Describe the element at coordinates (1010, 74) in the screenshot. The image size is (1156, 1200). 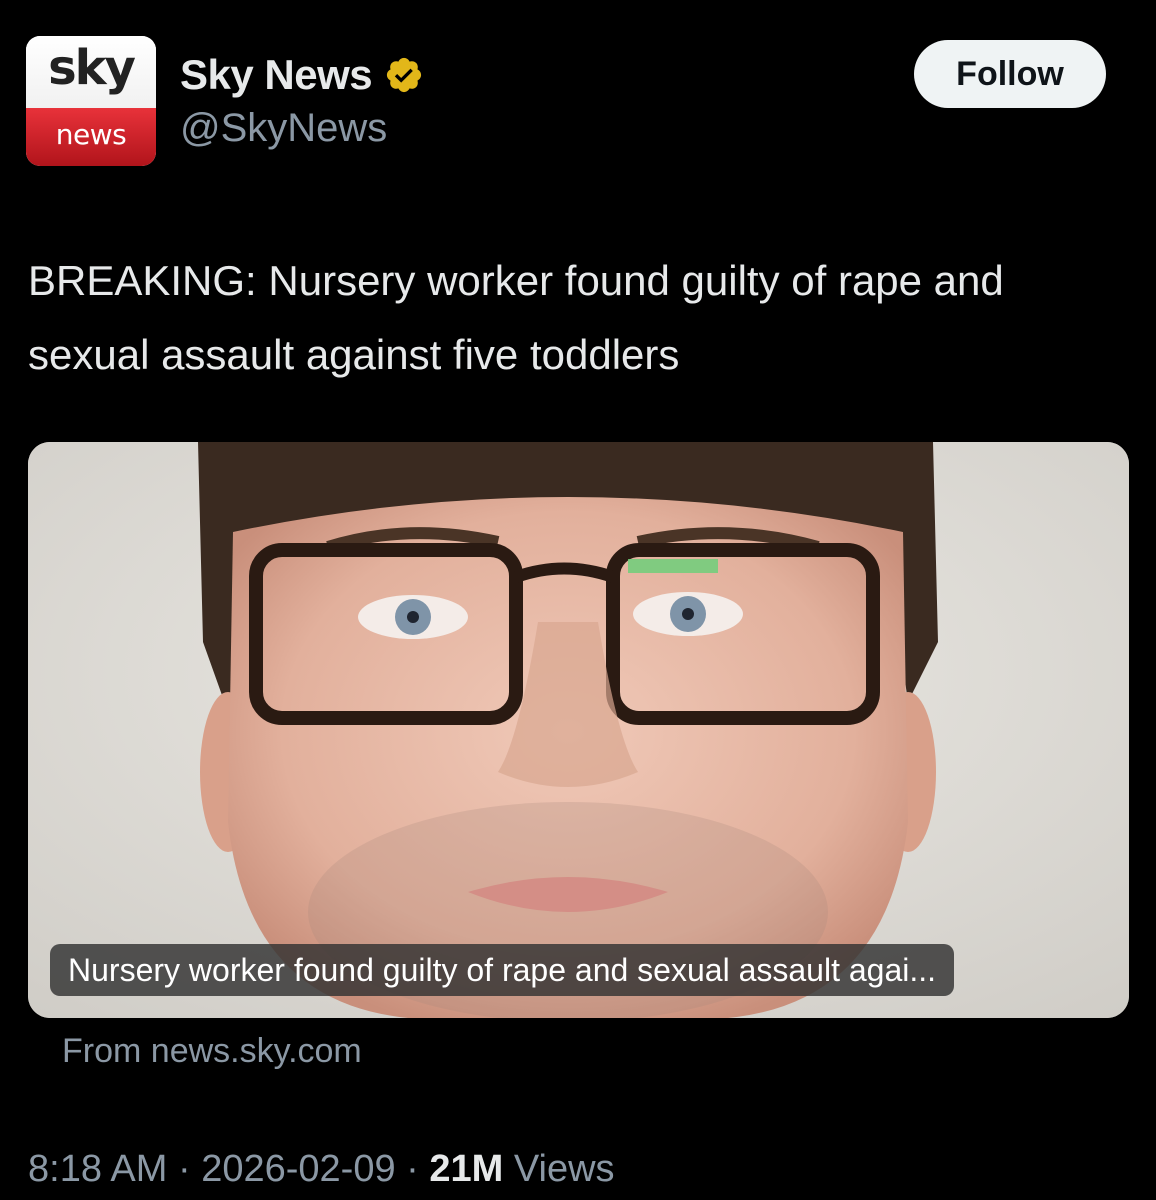
I see `follow-button: Follow` at that location.